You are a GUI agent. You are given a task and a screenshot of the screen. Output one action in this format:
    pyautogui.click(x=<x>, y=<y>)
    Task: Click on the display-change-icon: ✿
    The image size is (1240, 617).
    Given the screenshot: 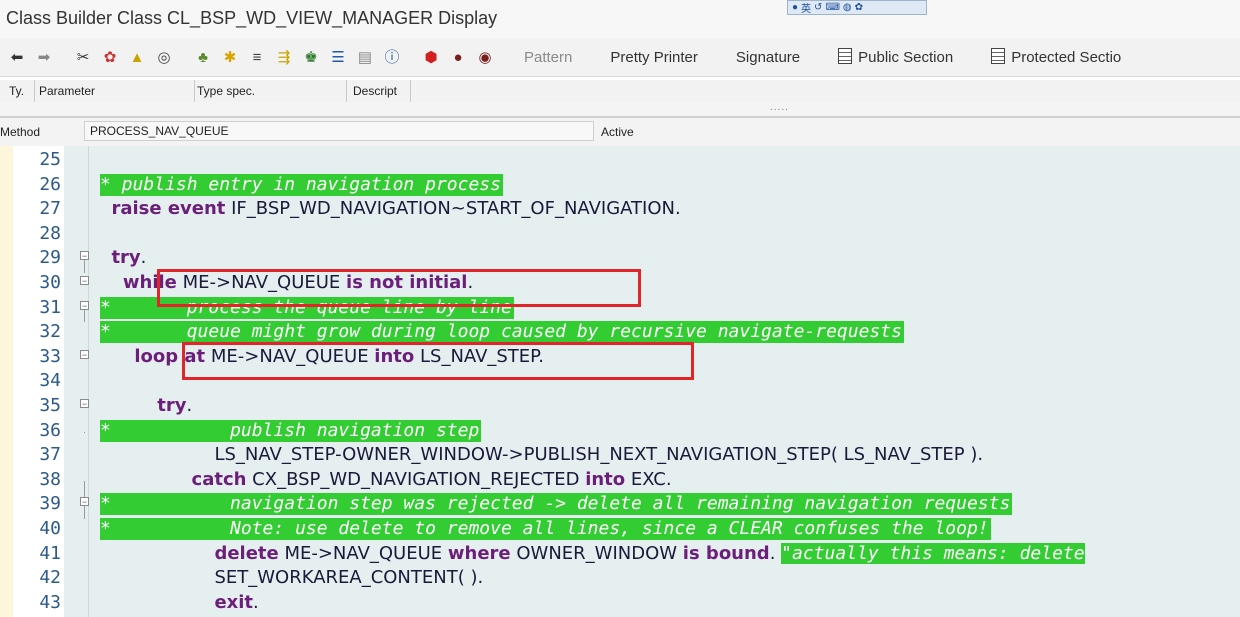 What is the action you would take?
    pyautogui.click(x=110, y=57)
    